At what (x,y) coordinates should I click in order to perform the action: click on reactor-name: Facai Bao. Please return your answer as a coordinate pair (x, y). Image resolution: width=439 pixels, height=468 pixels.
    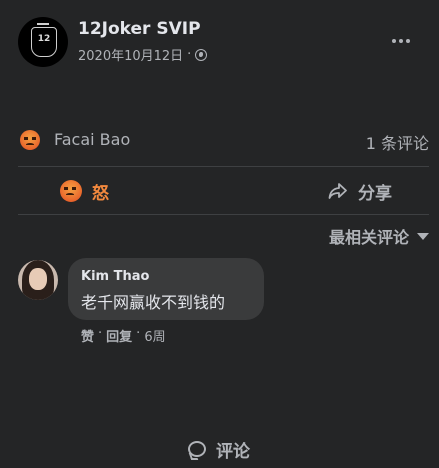
    Looking at the image, I should click on (92, 139).